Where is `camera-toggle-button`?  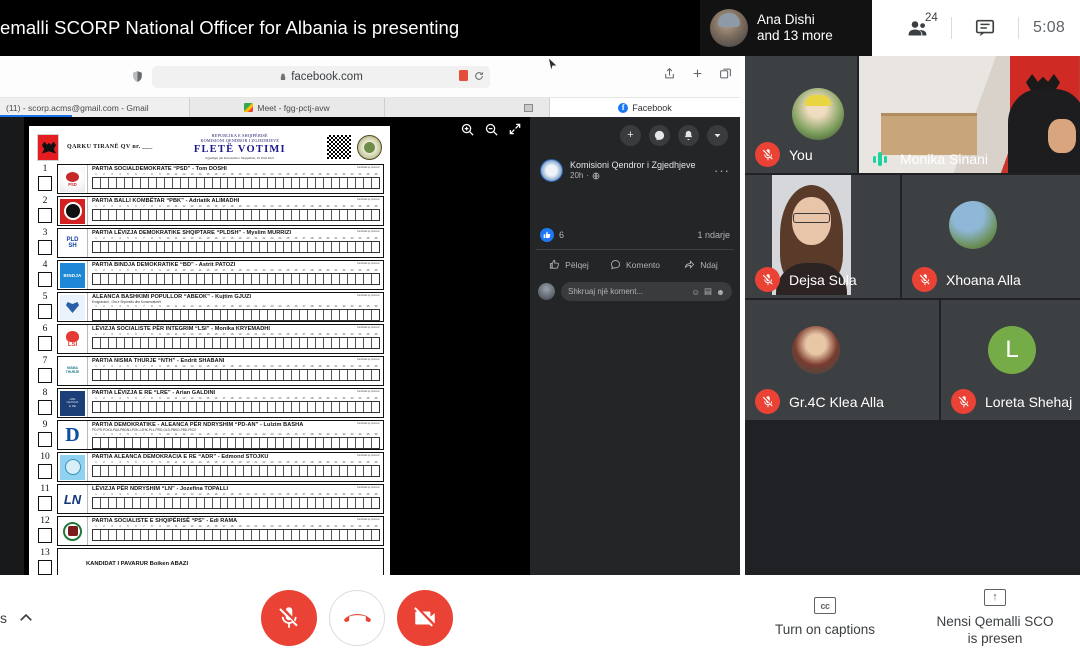 camera-toggle-button is located at coordinates (425, 618).